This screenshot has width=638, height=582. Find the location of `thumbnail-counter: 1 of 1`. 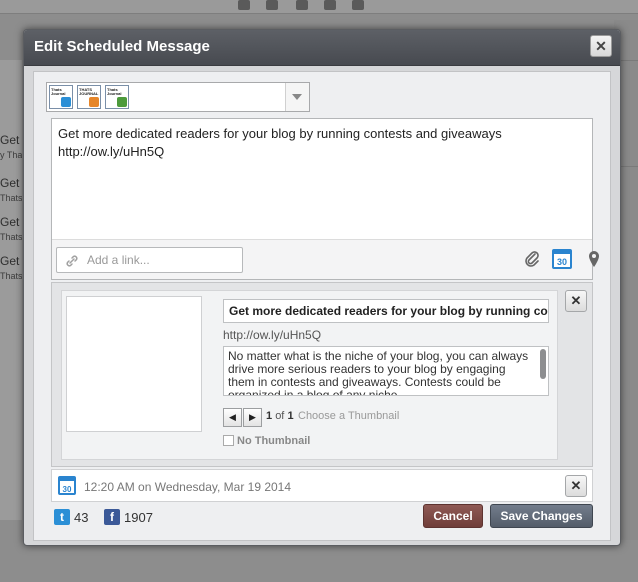

thumbnail-counter: 1 of 1 is located at coordinates (280, 416).